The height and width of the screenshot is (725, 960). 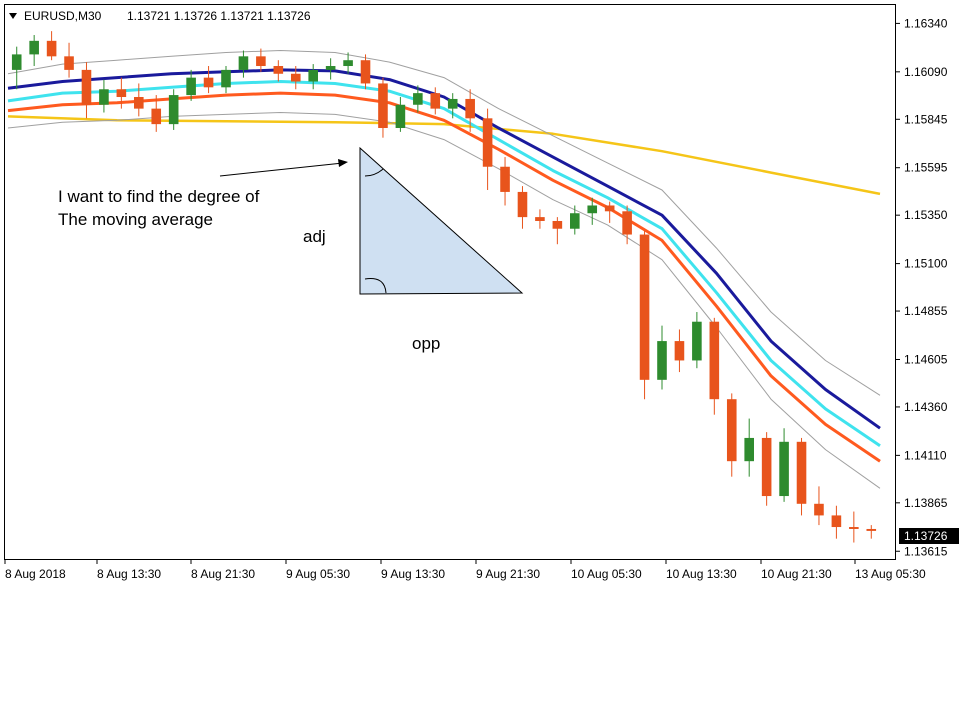 I want to click on x-tick-label: 8 Aug 21:30, so click(x=223, y=574).